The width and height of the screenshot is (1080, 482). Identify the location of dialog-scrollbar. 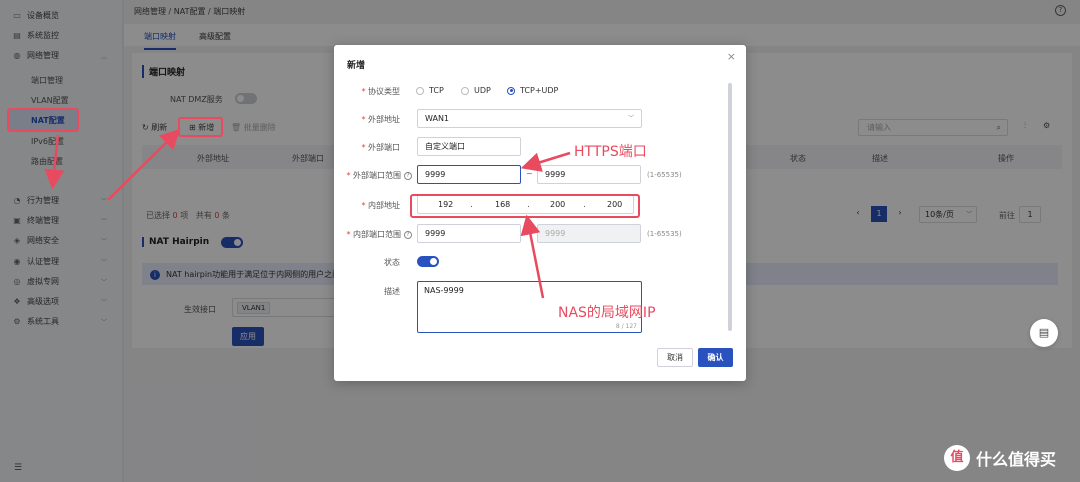
(730, 207).